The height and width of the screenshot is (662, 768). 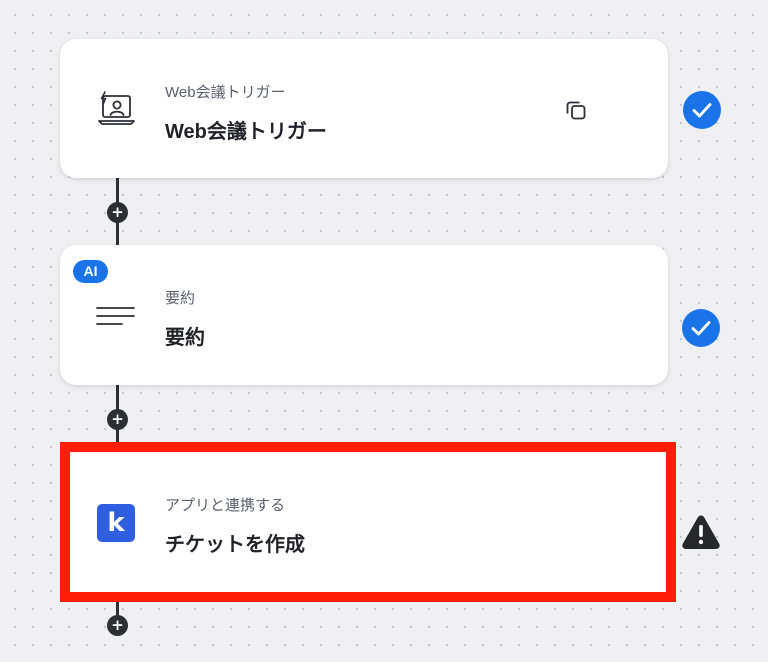 What do you see at coordinates (225, 92) in the screenshot?
I see `step-subtitle: Web会議トリガー` at bounding box center [225, 92].